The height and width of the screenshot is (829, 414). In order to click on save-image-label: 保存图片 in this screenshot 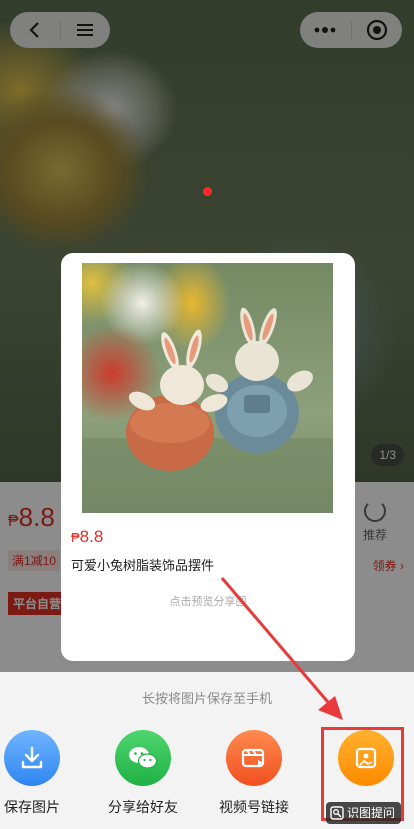, I will do `click(32, 807)`.